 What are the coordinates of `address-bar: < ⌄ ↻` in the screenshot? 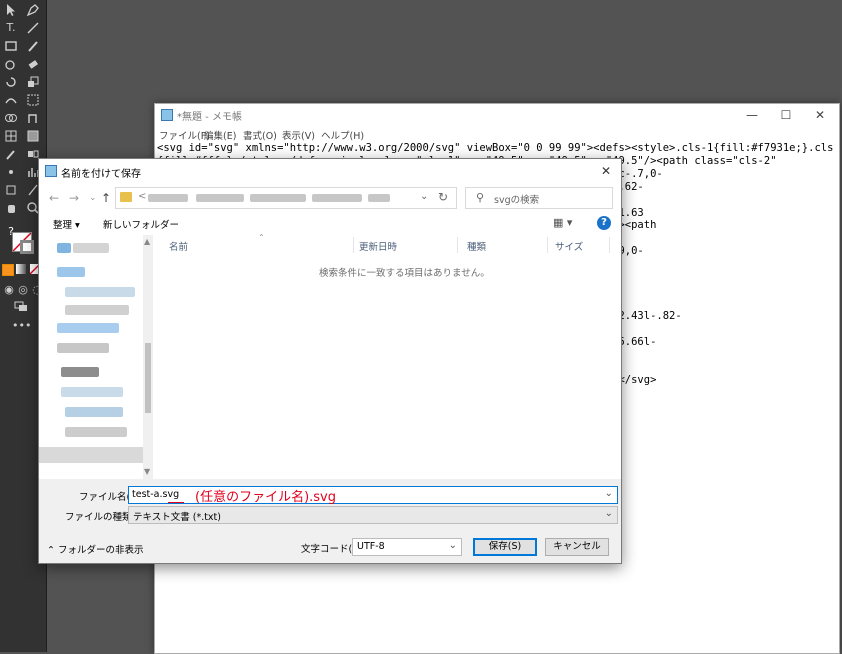 It's located at (286, 198).